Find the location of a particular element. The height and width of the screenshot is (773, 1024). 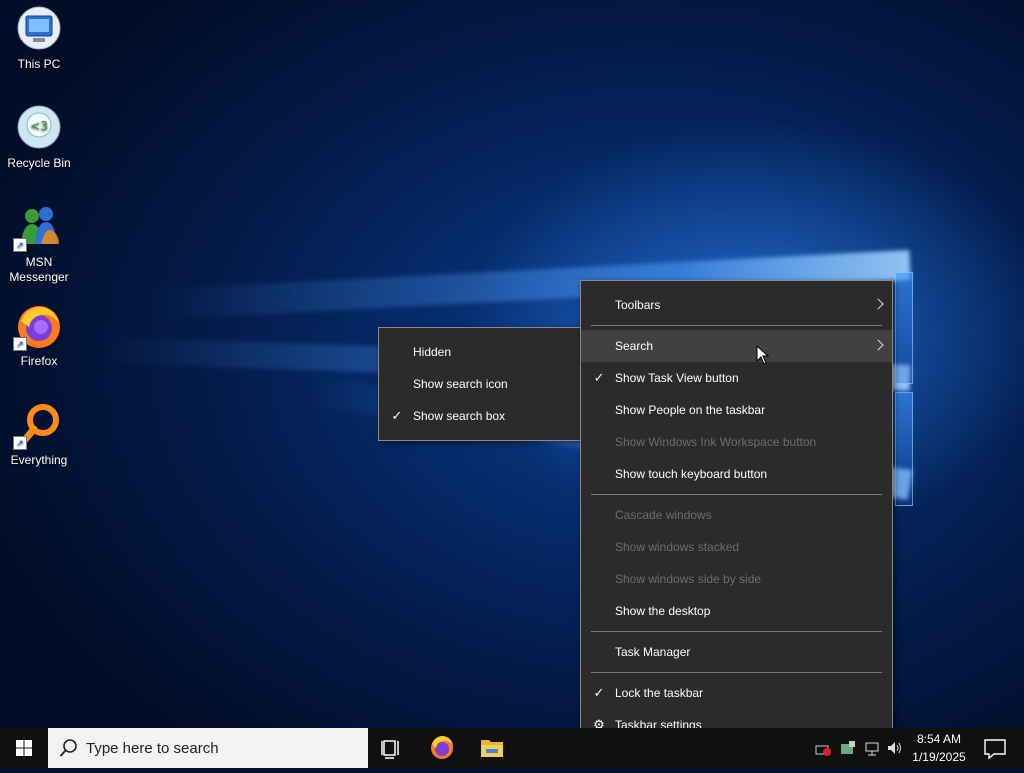

network-warning-icon is located at coordinates (823, 748).